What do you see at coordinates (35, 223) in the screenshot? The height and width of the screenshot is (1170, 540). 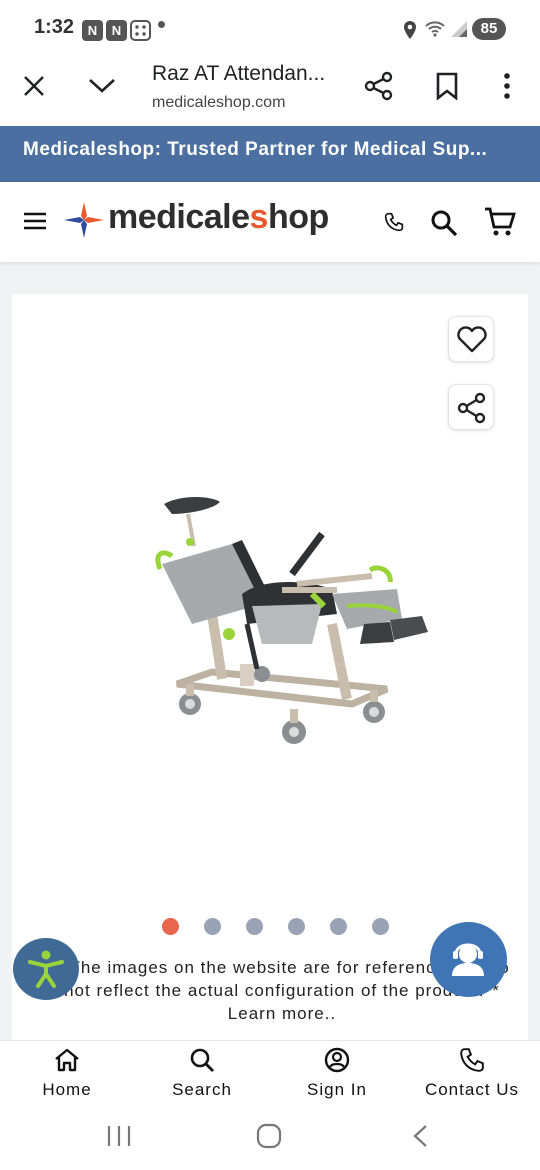 I see `menu-icon` at bounding box center [35, 223].